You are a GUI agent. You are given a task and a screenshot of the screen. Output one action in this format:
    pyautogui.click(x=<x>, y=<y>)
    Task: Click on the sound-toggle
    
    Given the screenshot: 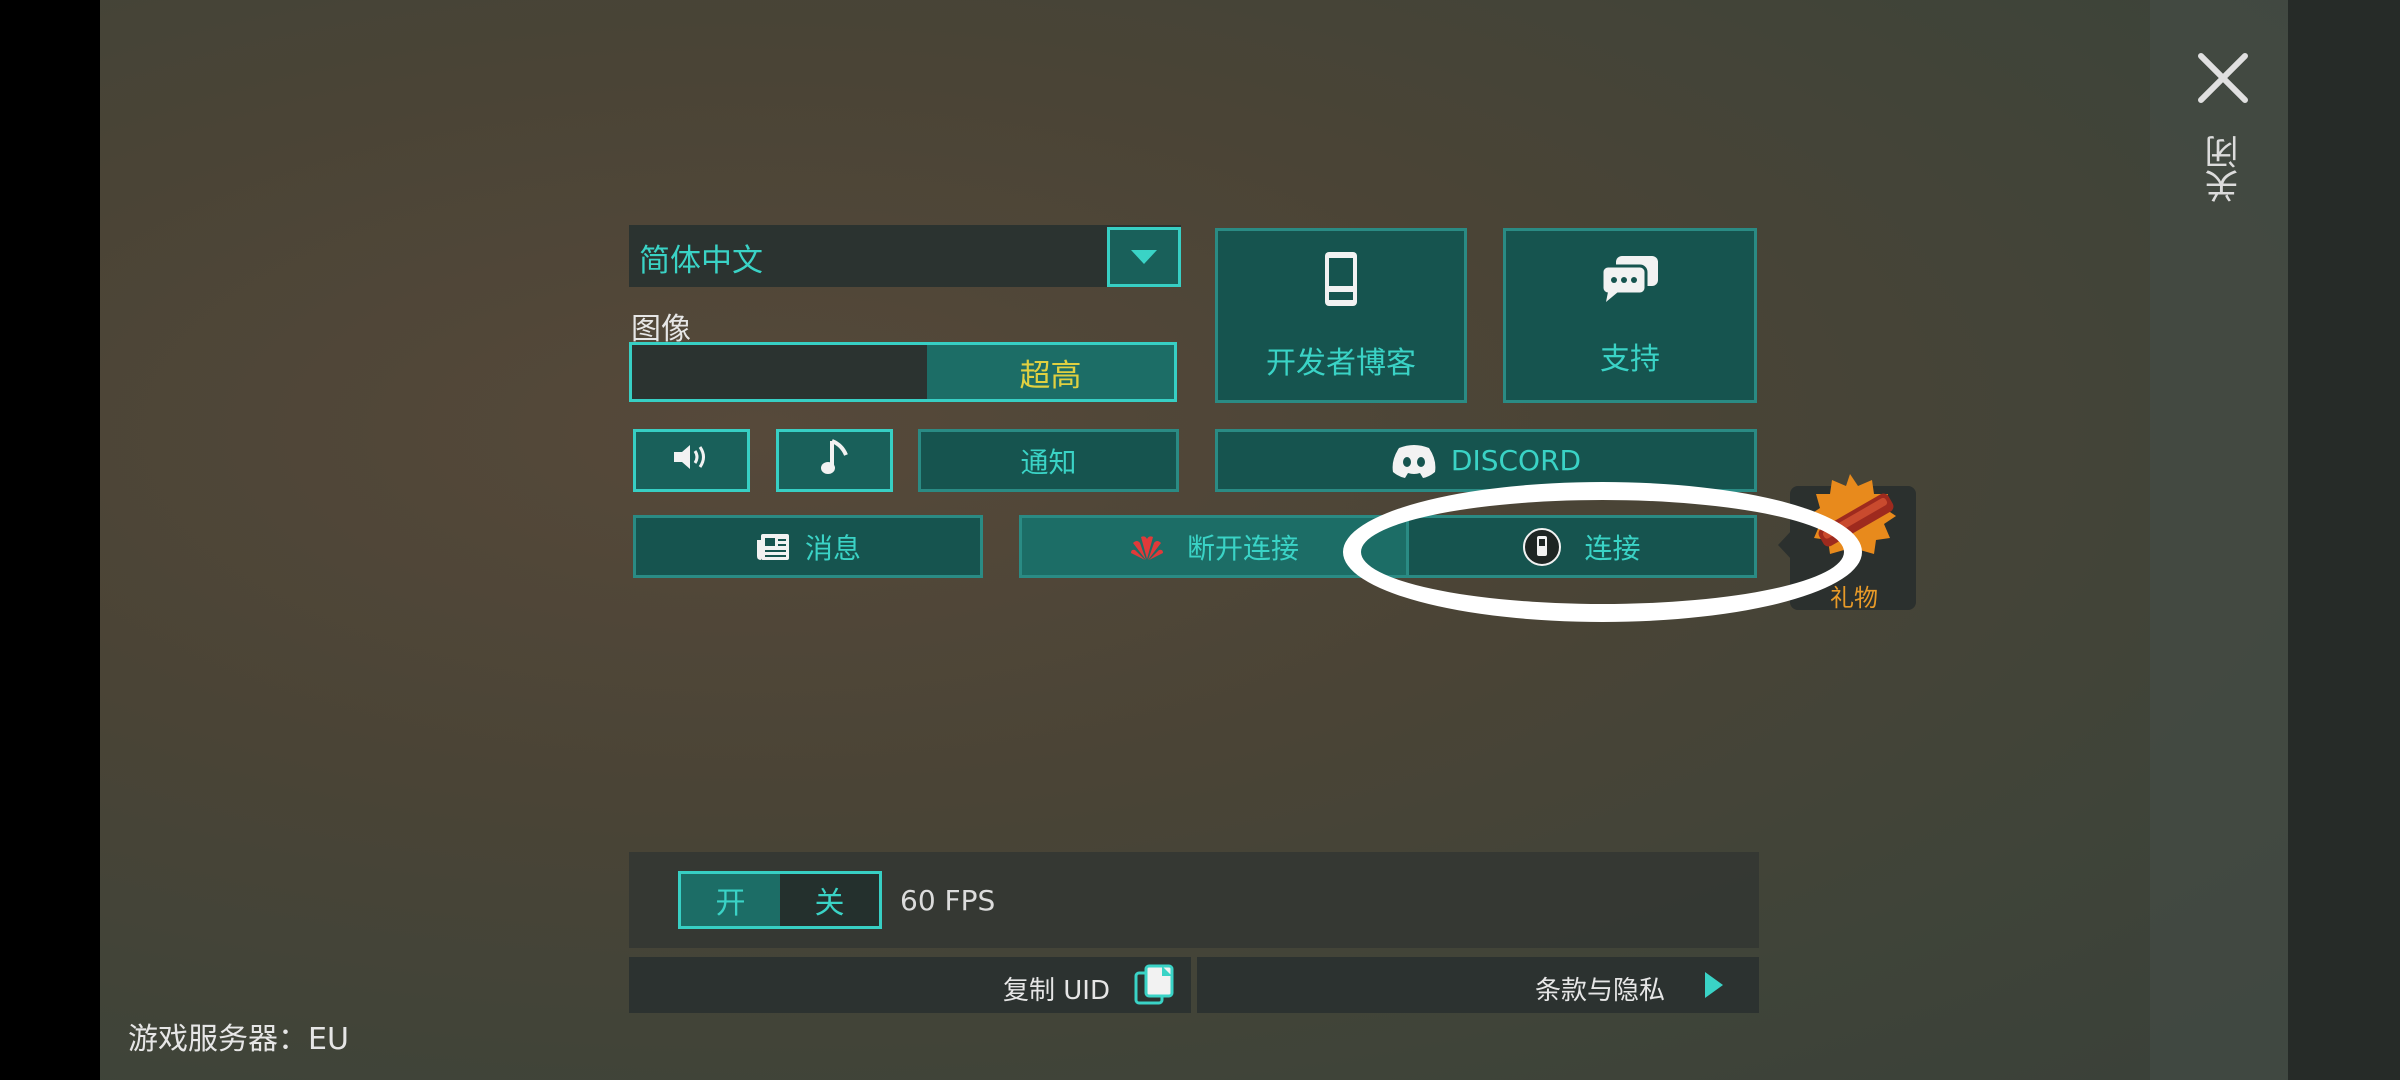 What is the action you would take?
    pyautogui.click(x=691, y=460)
    